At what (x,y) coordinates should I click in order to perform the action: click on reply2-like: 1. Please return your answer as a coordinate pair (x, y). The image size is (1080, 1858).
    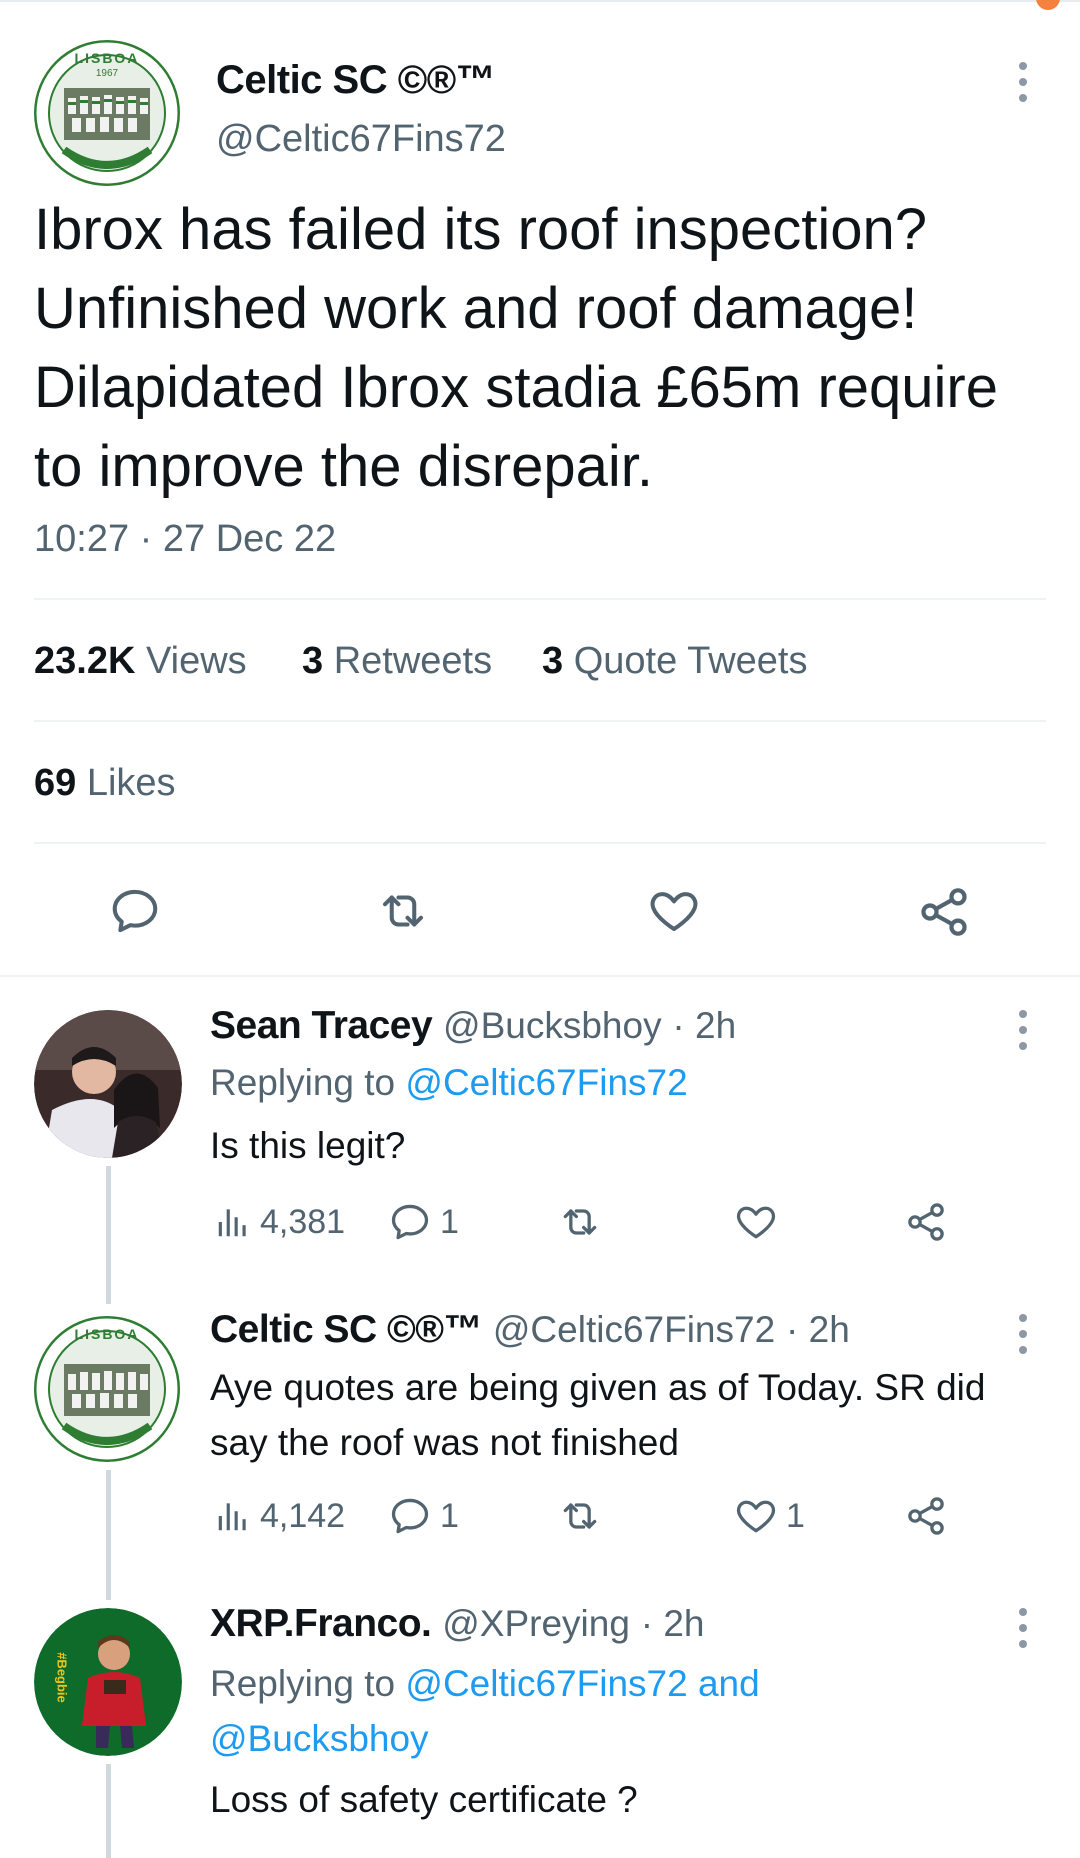
    Looking at the image, I should click on (769, 1516).